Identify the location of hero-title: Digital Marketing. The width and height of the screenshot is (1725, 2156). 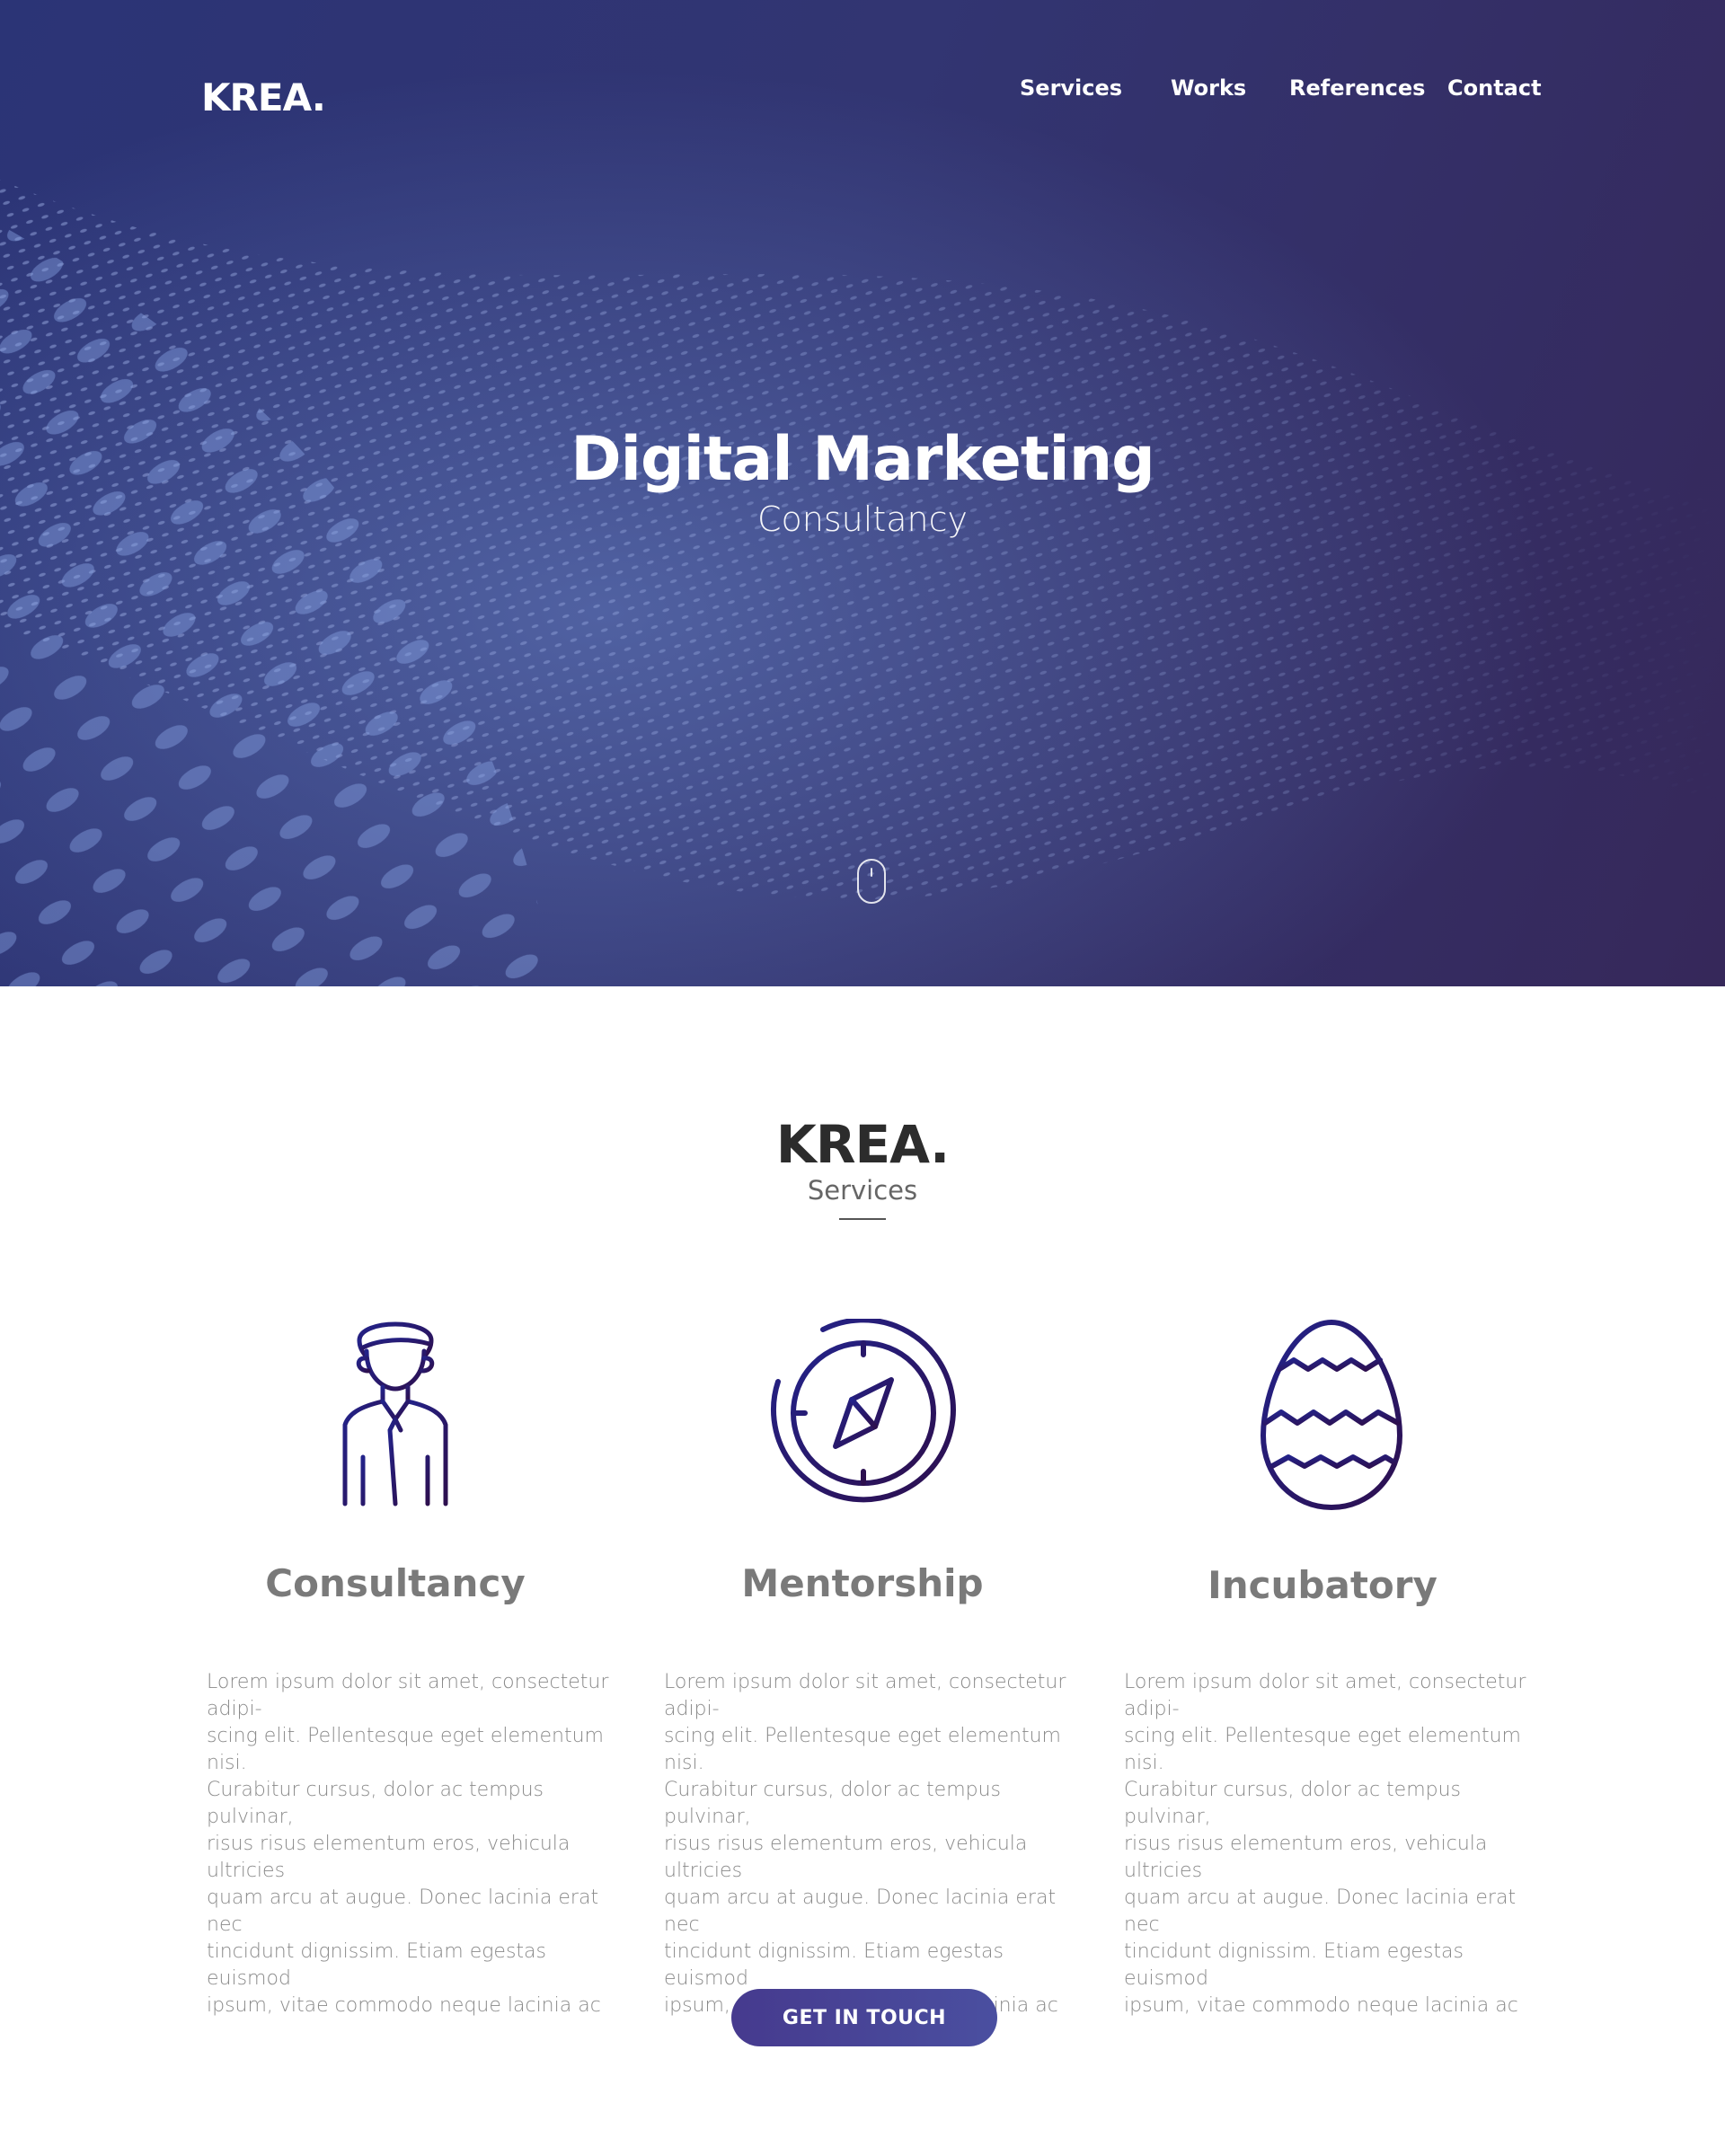
(863, 459).